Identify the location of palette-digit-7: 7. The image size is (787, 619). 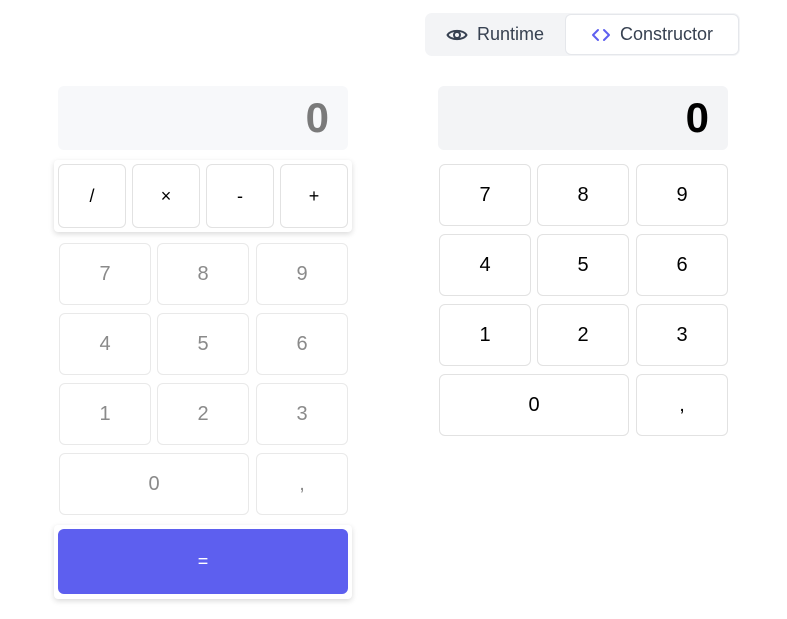
(105, 274).